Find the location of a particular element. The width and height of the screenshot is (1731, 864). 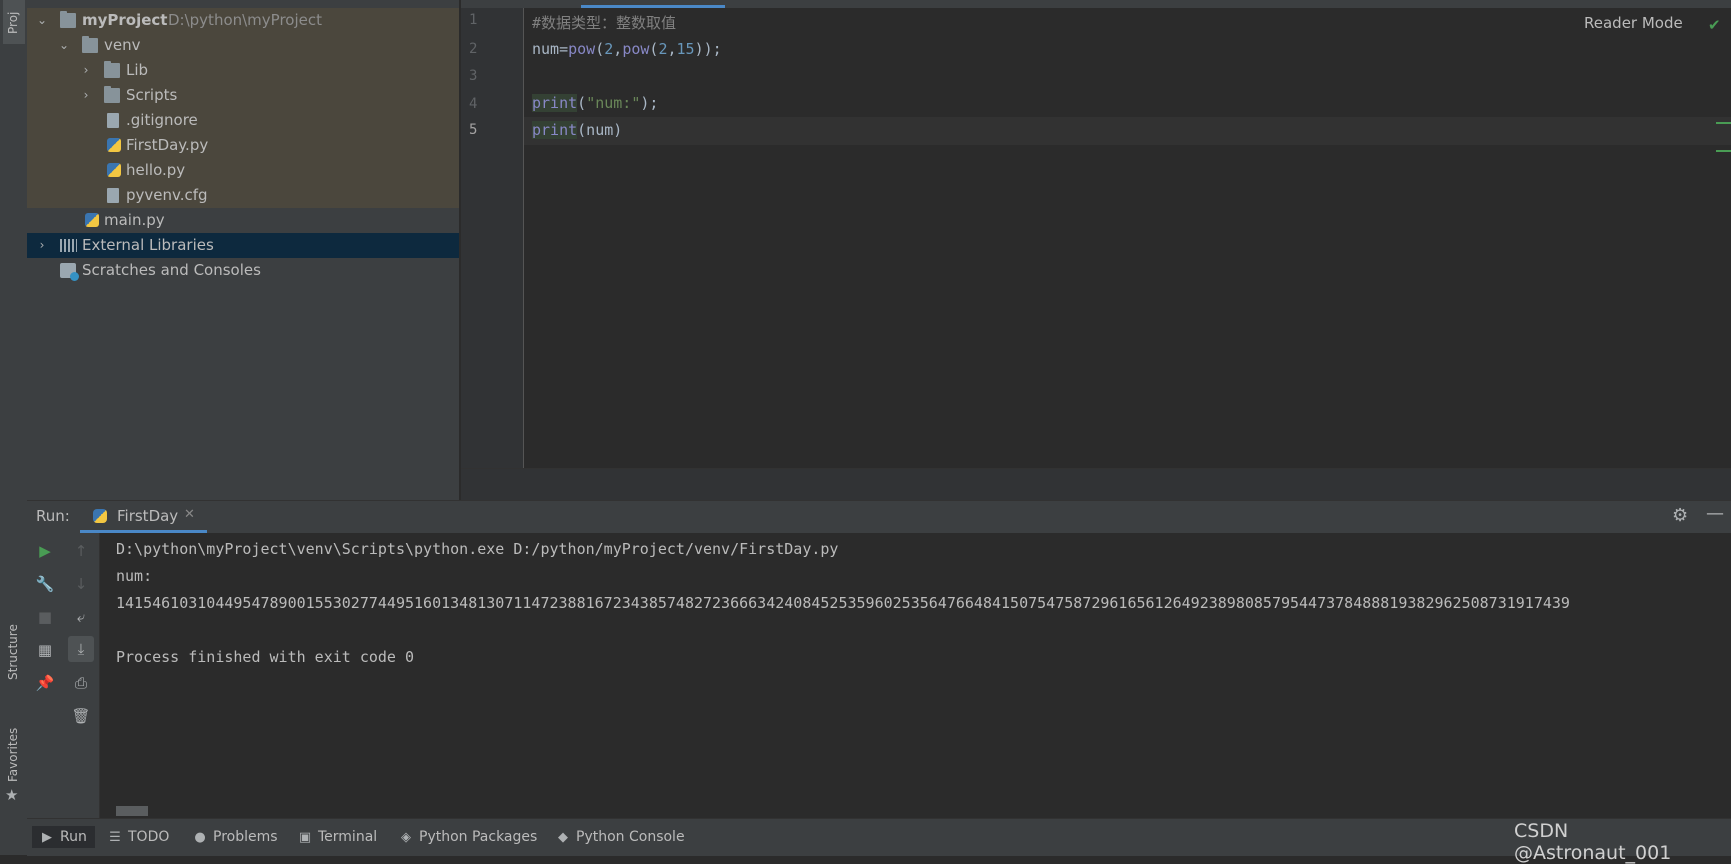

change-marker is located at coordinates (1723, 151).